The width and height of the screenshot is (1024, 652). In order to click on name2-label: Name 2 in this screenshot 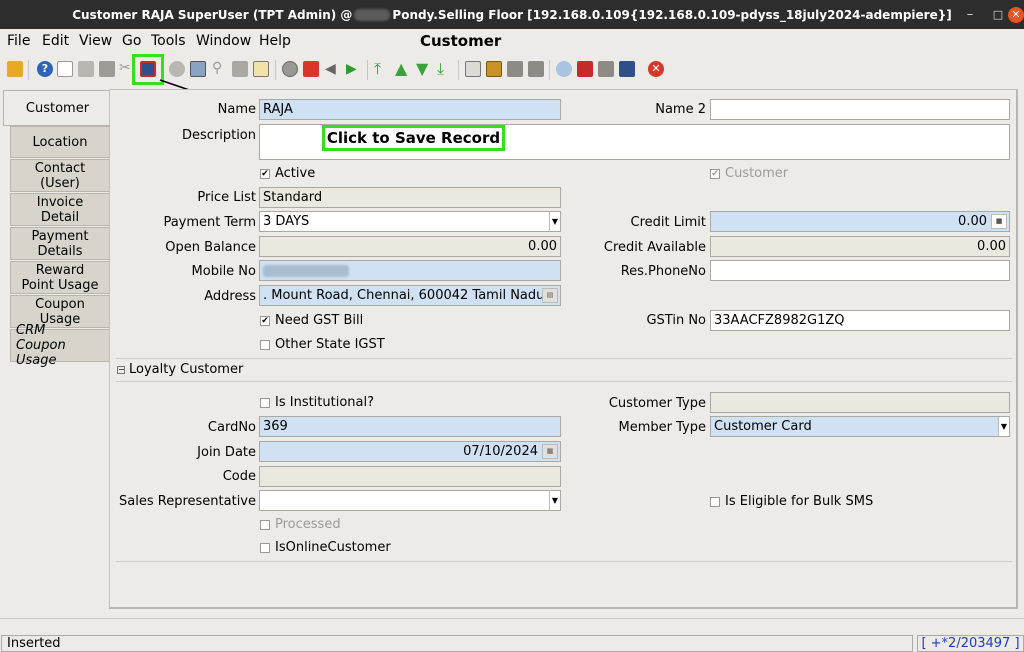, I will do `click(680, 109)`.